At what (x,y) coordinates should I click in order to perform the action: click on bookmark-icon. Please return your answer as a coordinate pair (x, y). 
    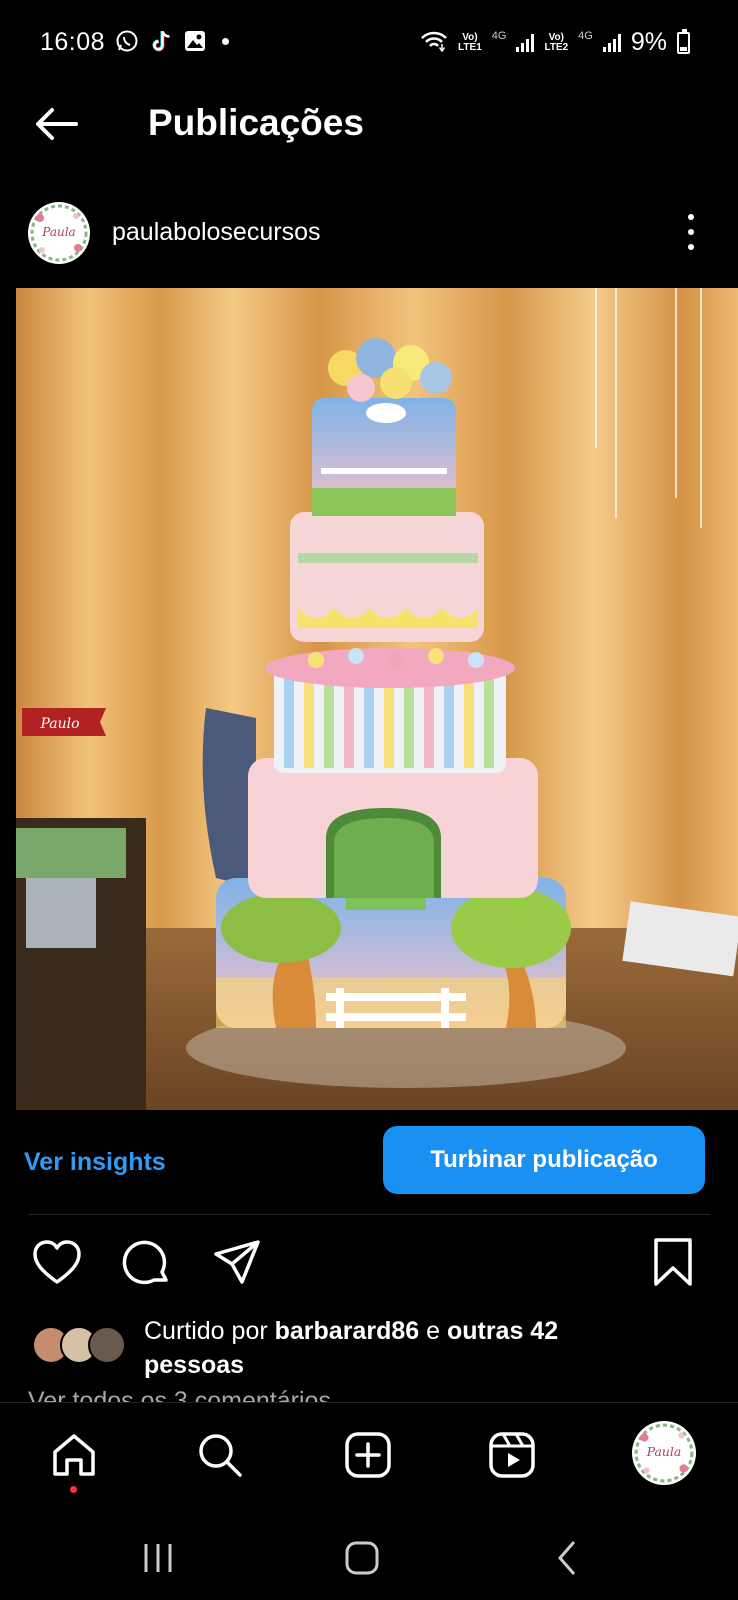
    Looking at the image, I should click on (673, 1262).